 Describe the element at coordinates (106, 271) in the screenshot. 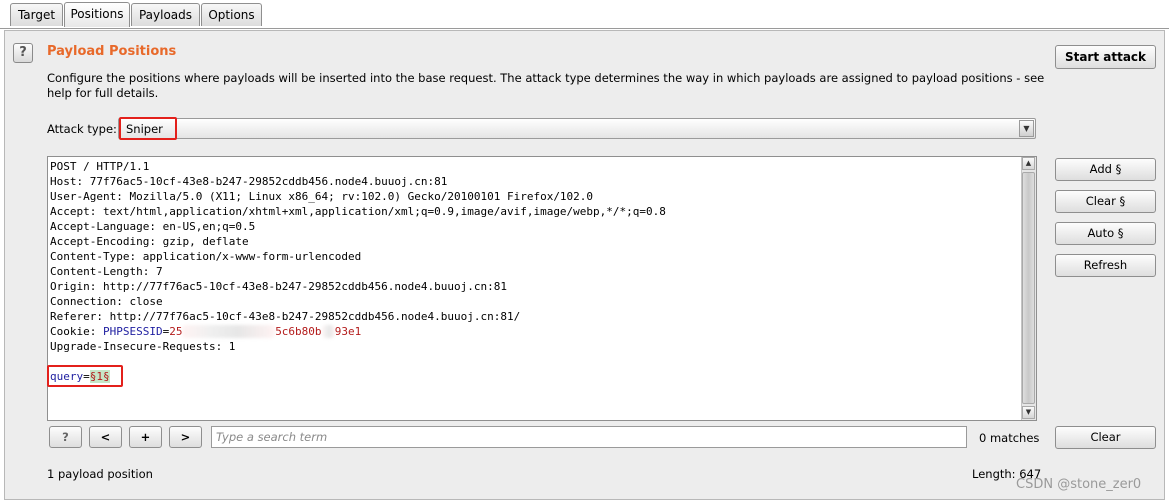

I see `request-line: Content-Length: 7` at that location.